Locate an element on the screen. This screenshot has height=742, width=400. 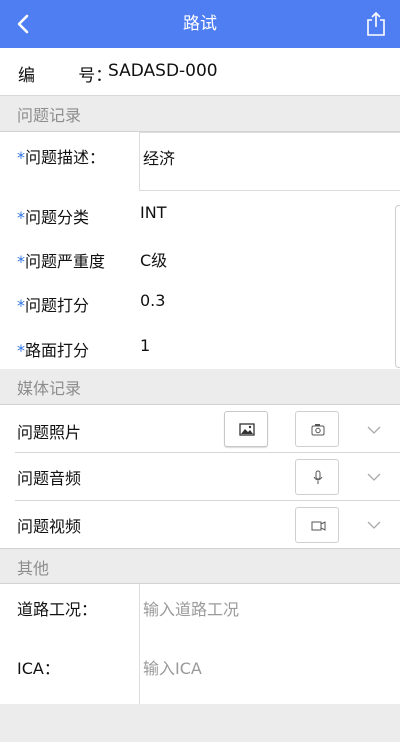
media-row-video: 问题视频 is located at coordinates (200, 524).